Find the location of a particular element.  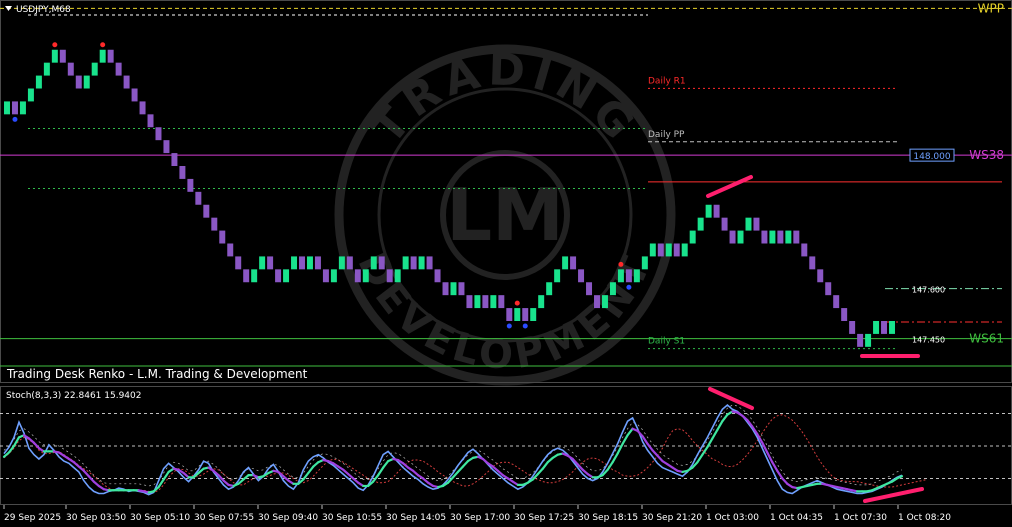

x-tick-label: 1 Oct 07:30 is located at coordinates (860, 518).